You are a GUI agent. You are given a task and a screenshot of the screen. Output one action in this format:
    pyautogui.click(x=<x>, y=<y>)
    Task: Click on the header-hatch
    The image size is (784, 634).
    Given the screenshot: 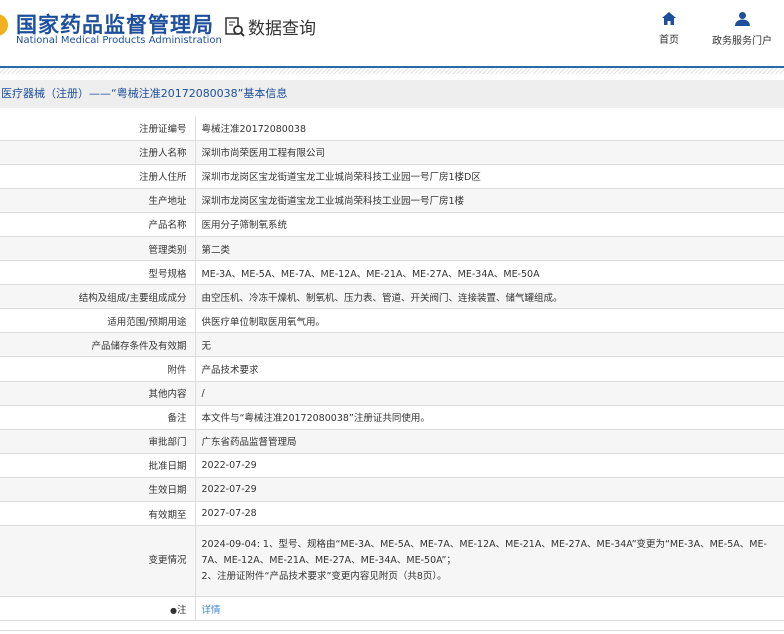 What is the action you would take?
    pyautogui.click(x=392, y=71)
    